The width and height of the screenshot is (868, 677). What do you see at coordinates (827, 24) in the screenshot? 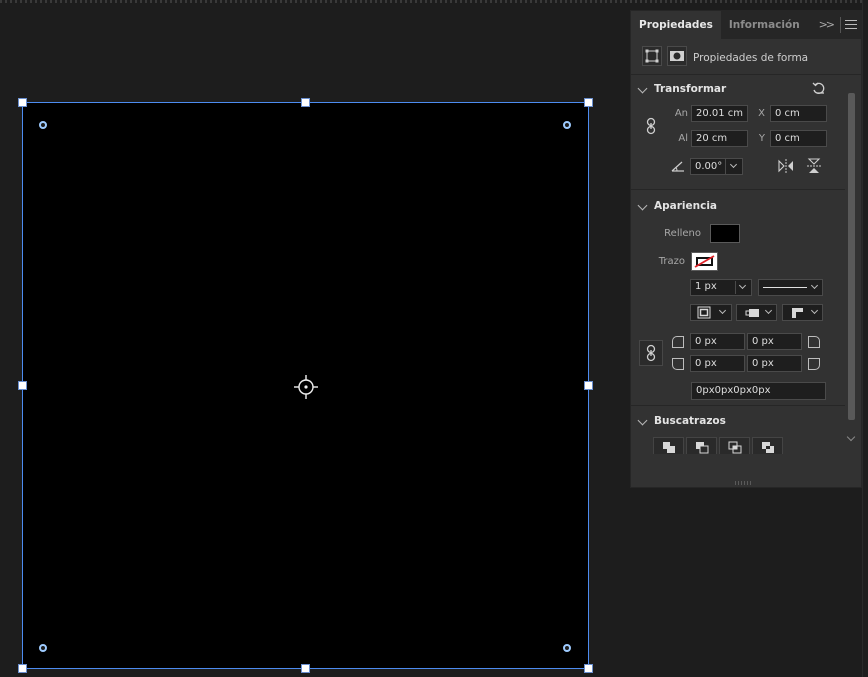
I see `double-chevron-right-icon: >>` at bounding box center [827, 24].